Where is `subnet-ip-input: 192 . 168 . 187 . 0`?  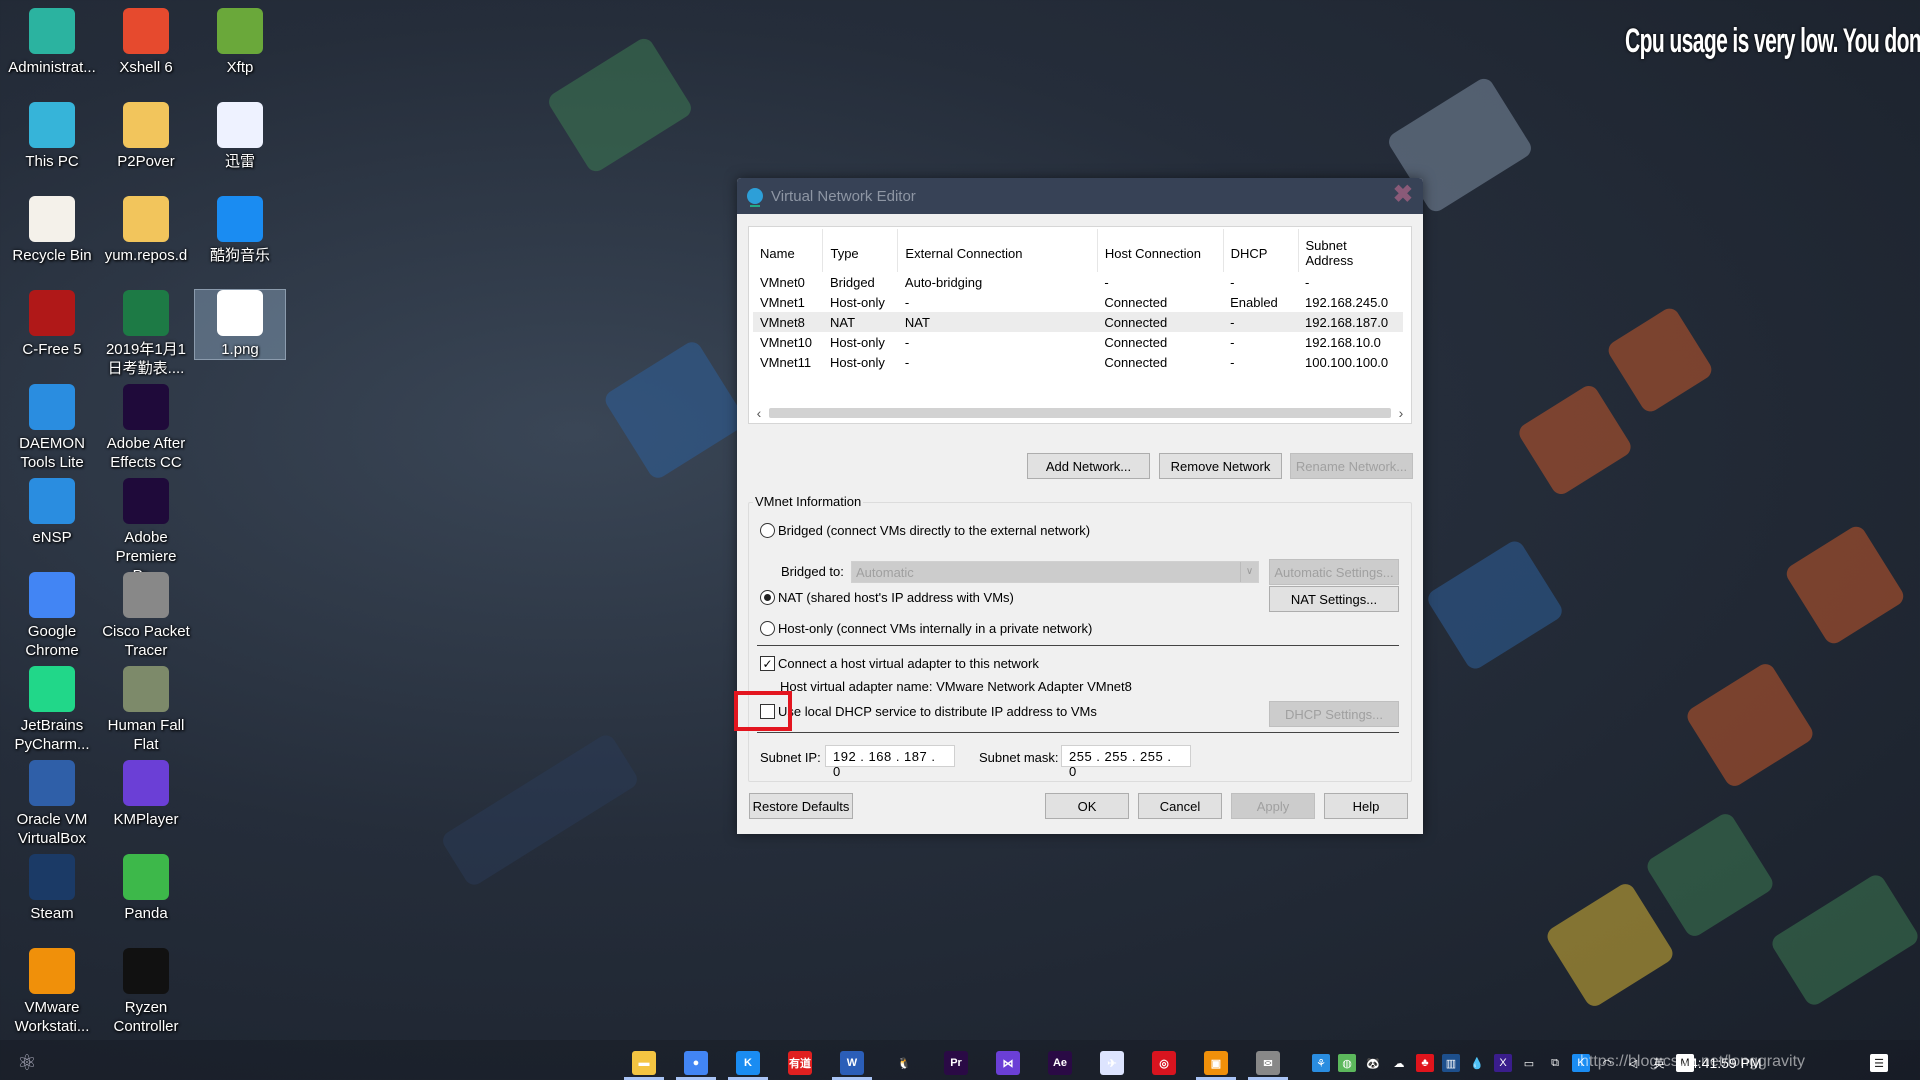
subnet-ip-input: 192 . 168 . 187 . 0 is located at coordinates (890, 762).